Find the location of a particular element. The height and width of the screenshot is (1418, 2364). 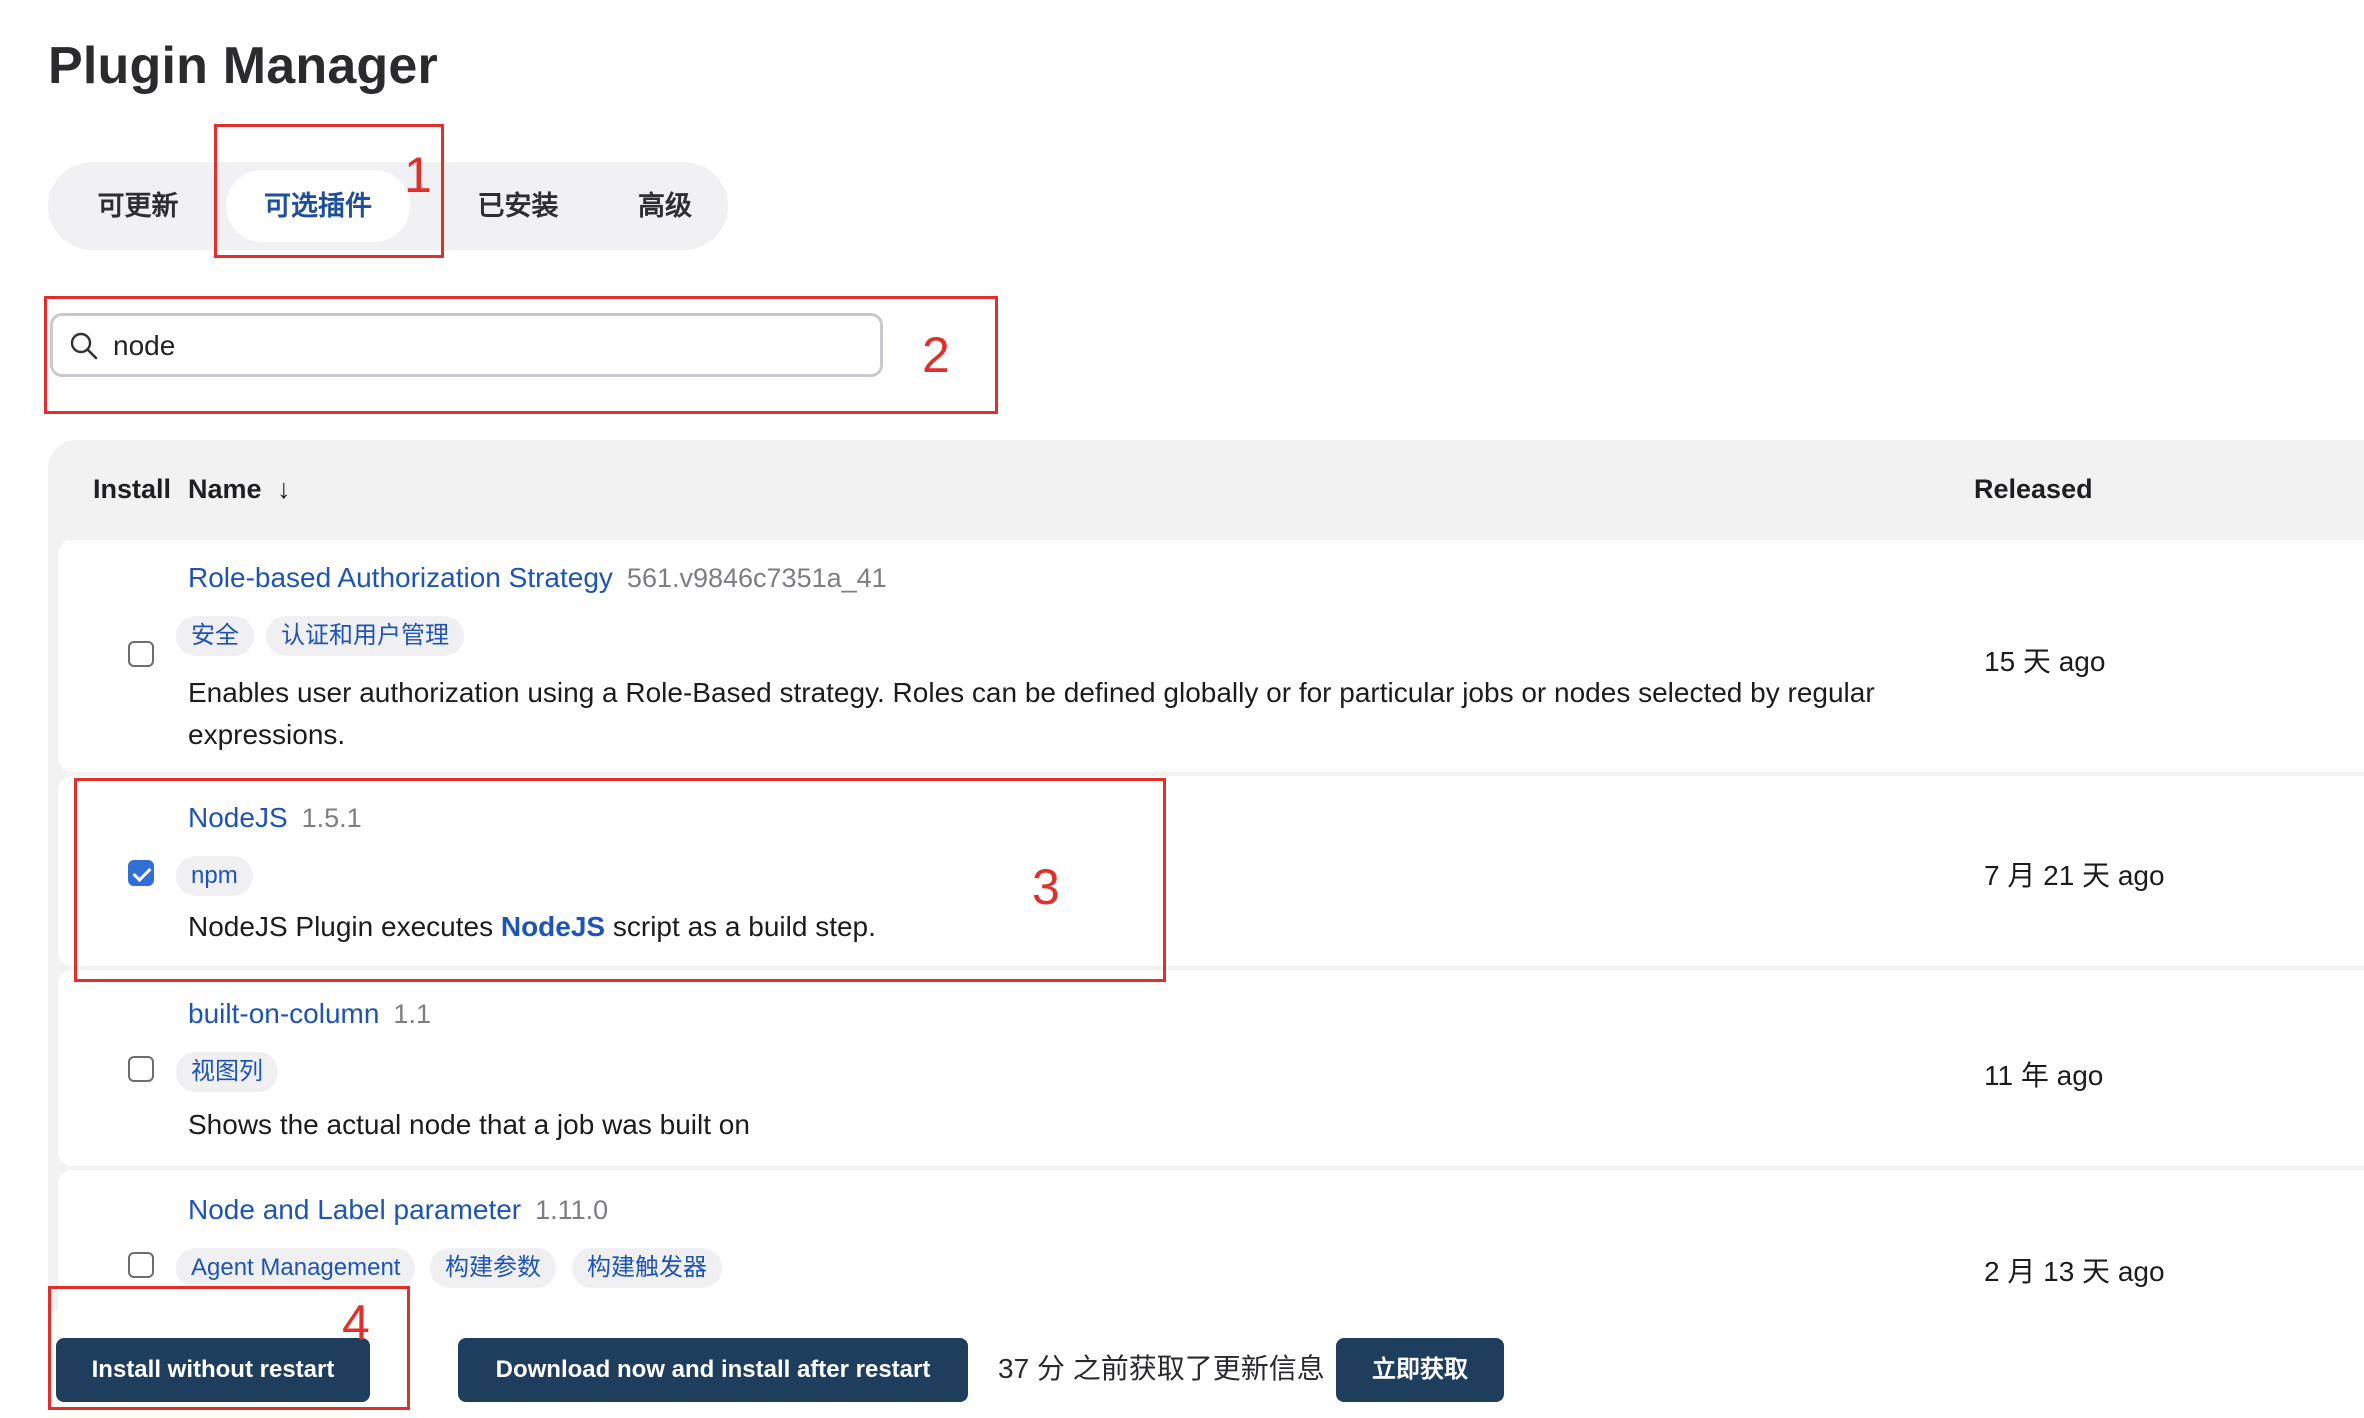

annotation-number: 1 is located at coordinates (418, 175).